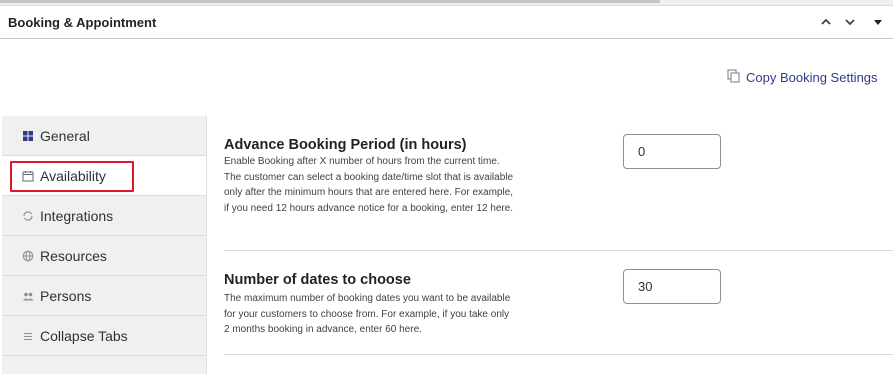 Image resolution: width=893 pixels, height=374 pixels. Describe the element at coordinates (330, 1) in the screenshot. I see `top-strip-bar` at that location.